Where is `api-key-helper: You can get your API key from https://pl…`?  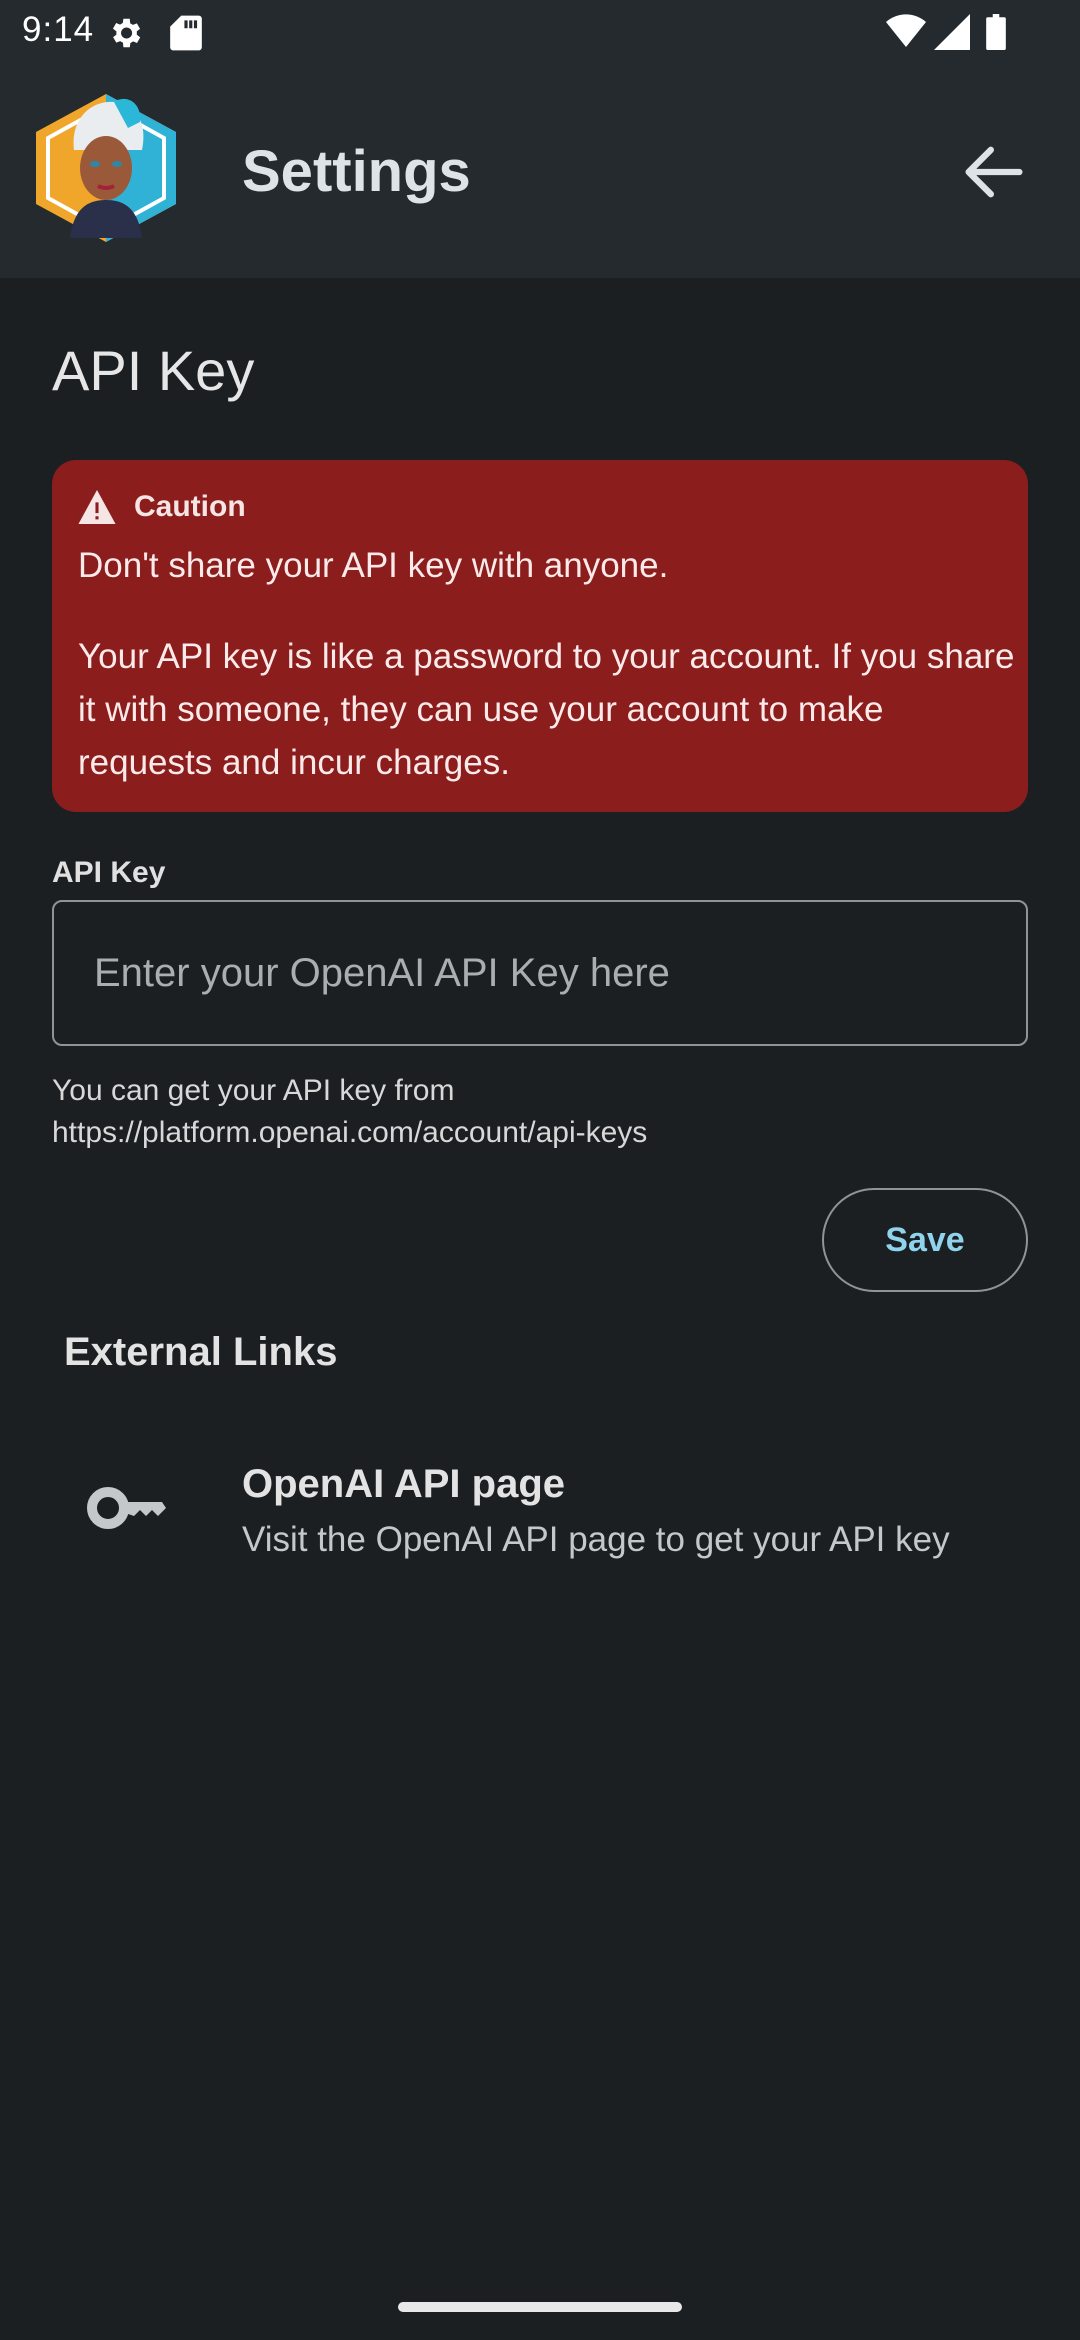 api-key-helper: You can get your API key from https://pl… is located at coordinates (542, 1112).